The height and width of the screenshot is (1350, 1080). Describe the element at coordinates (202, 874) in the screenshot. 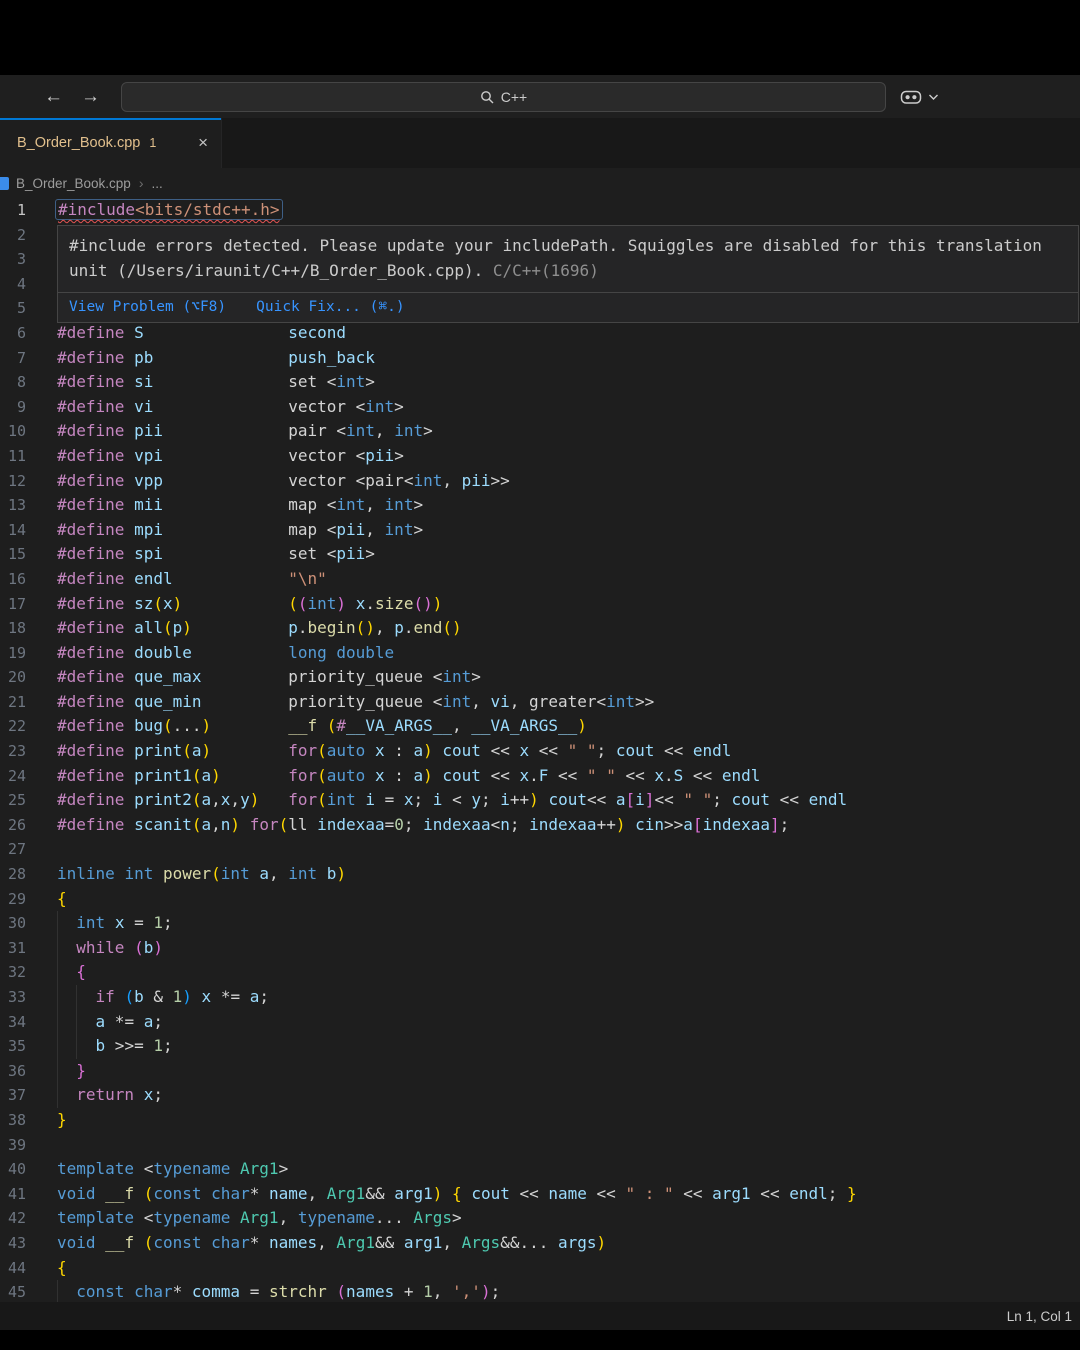

I see `code-line-content: inline int power(int a, int b)` at that location.